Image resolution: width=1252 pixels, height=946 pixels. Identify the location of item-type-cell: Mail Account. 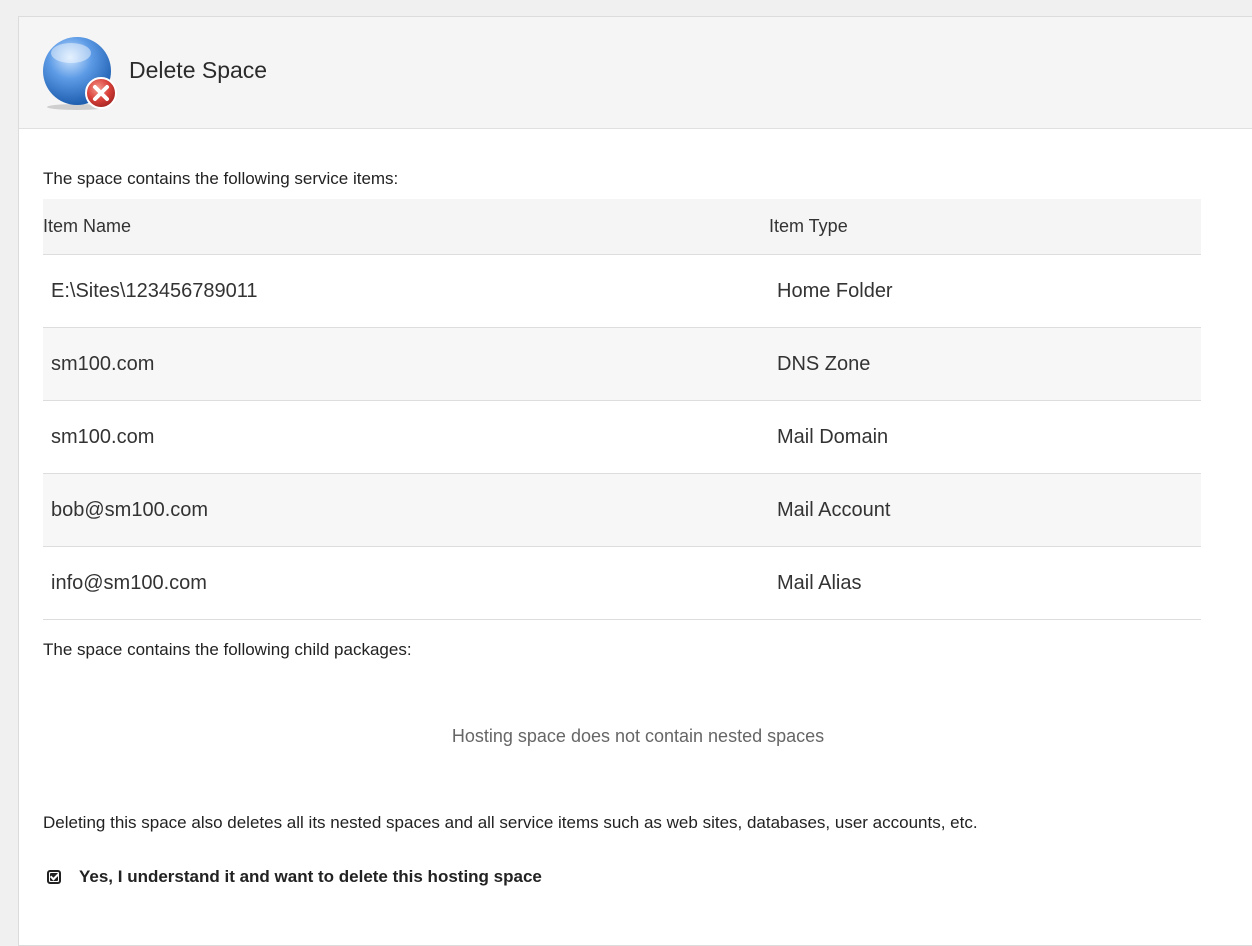
(985, 510).